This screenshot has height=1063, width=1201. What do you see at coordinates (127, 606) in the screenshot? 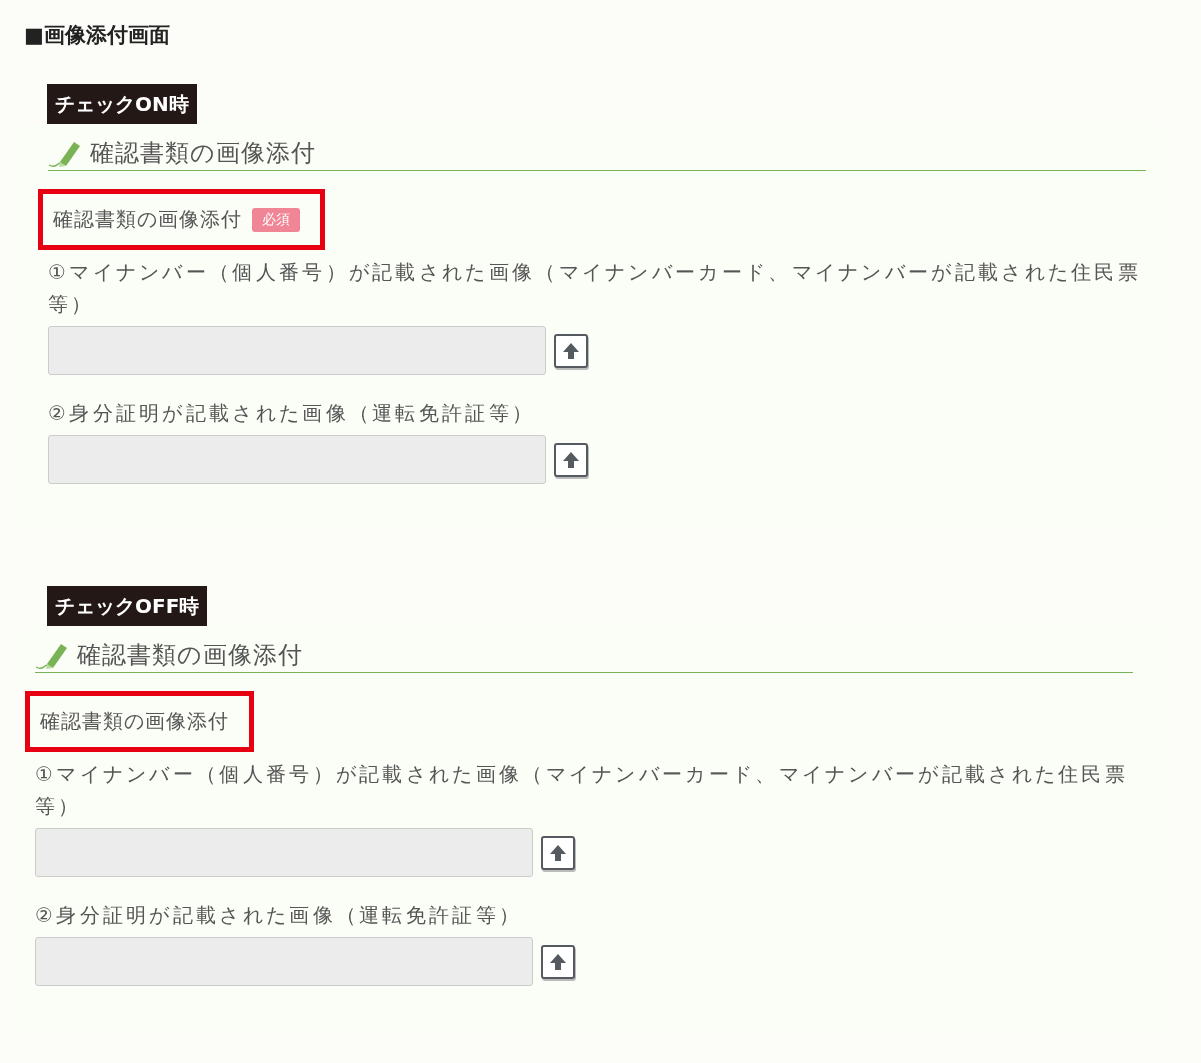
I see `section-label: チェックOFF時` at bounding box center [127, 606].